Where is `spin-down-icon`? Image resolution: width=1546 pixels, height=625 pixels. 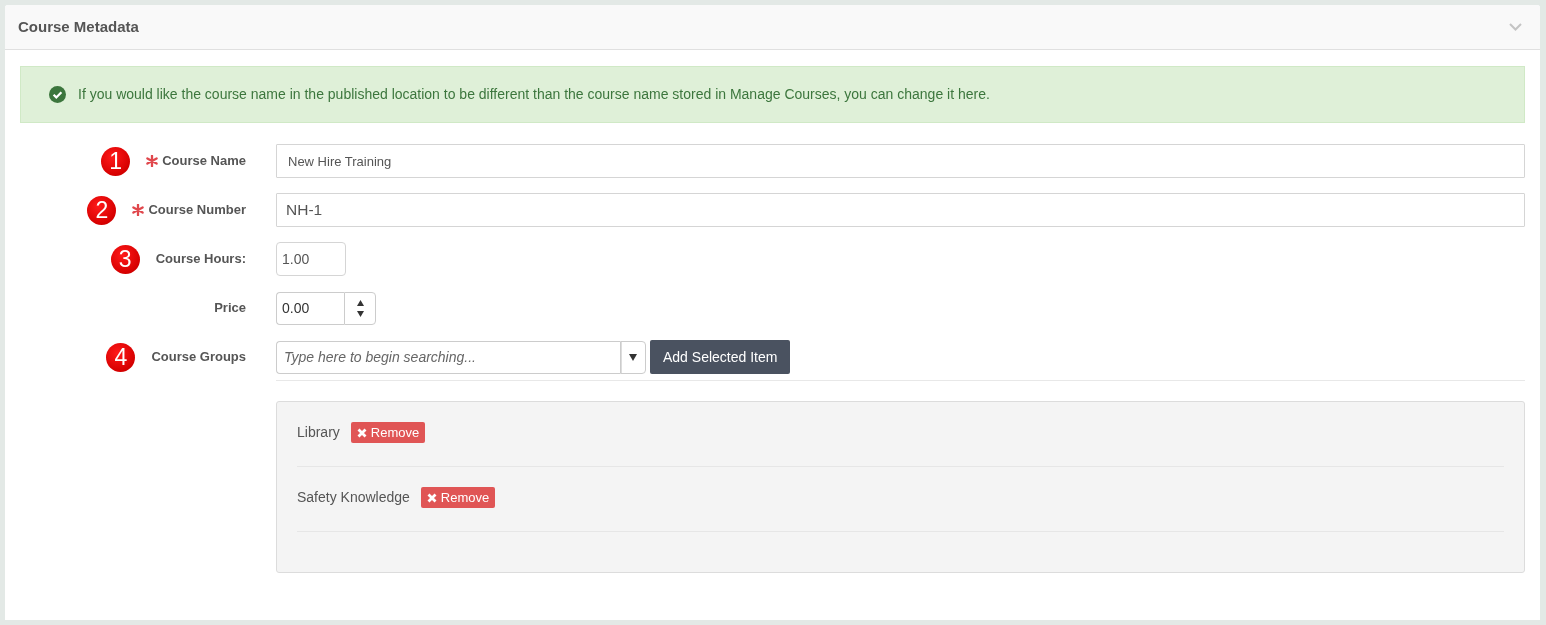 spin-down-icon is located at coordinates (360, 313).